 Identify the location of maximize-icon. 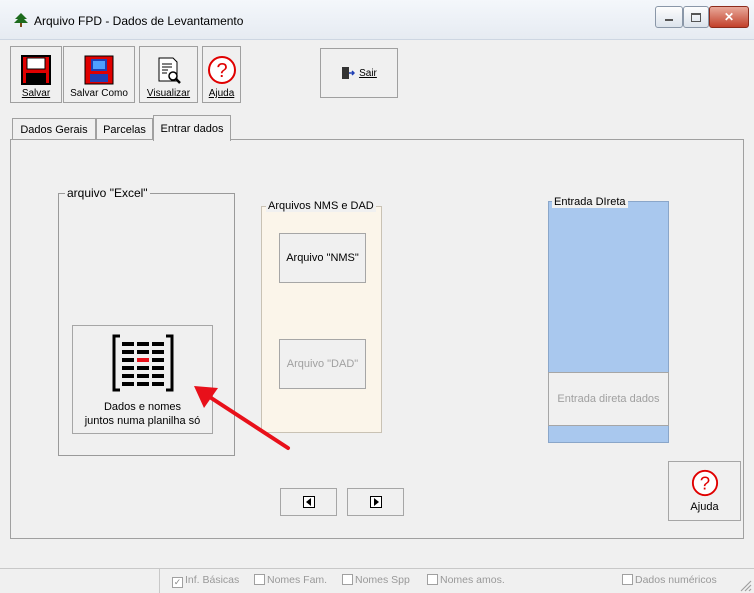
(696, 17).